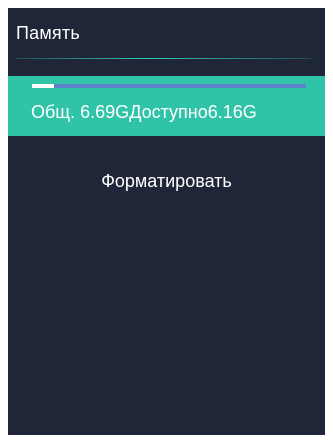 Image resolution: width=333 pixels, height=443 pixels. I want to click on storage-summary: Общ. 6.69GДоступно6.16G, so click(144, 112).